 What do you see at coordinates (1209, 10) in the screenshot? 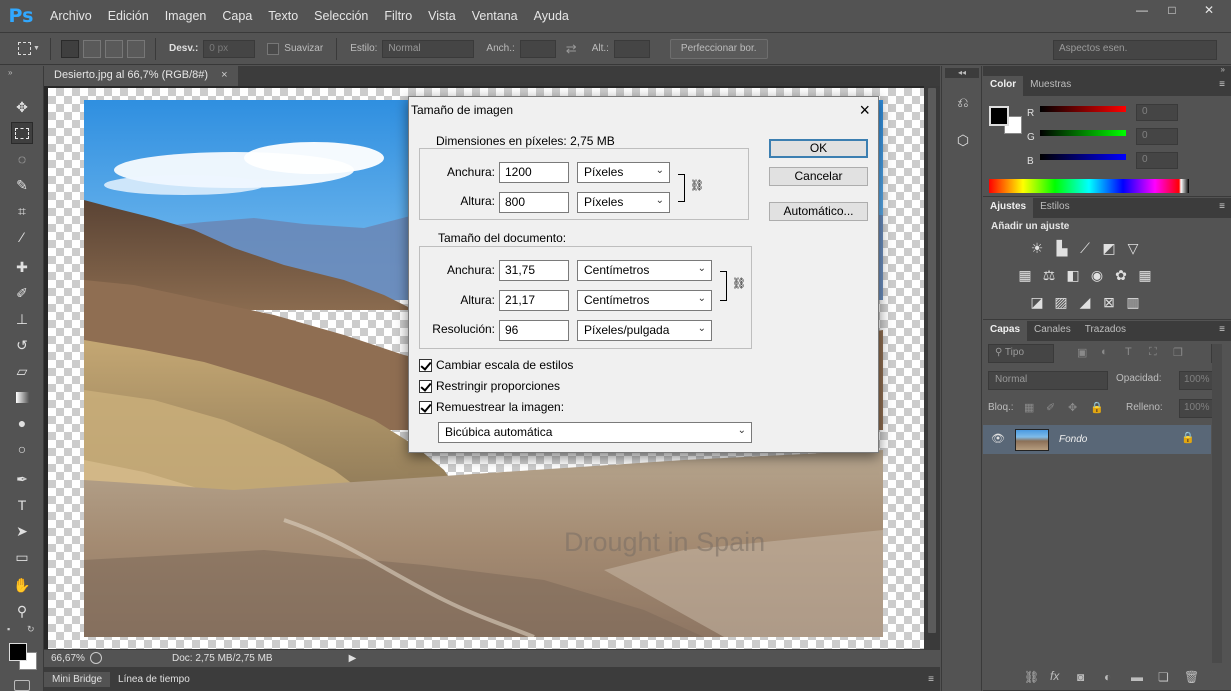
I see `close-window-button: ✕` at bounding box center [1209, 10].